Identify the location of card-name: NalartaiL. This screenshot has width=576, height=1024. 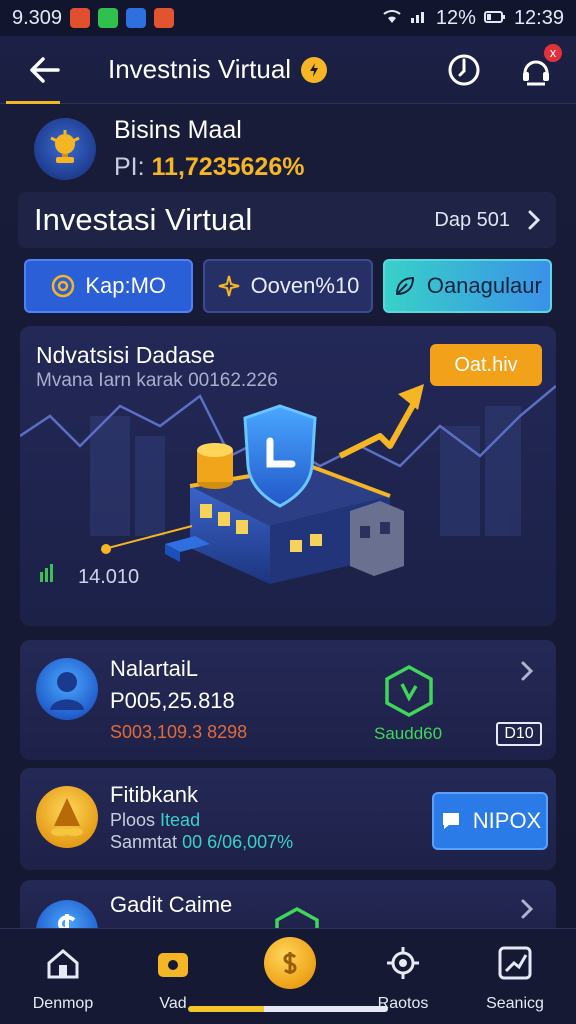
(154, 668).